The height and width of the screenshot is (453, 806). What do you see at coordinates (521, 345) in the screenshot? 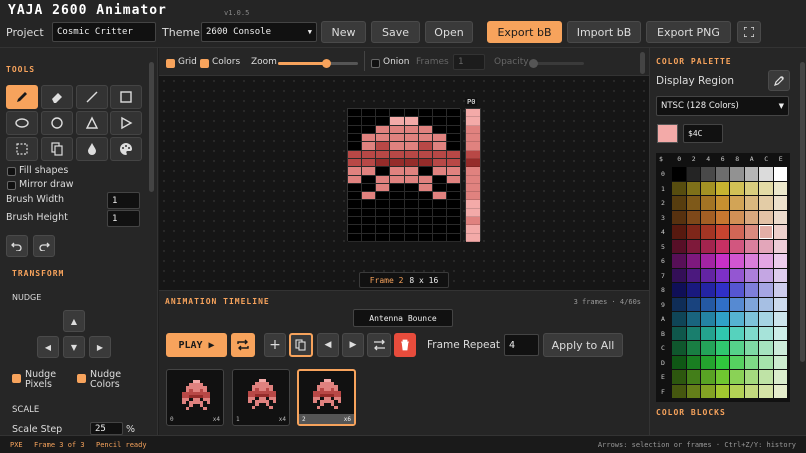
I see `frame-repeat-input: 4` at bounding box center [521, 345].